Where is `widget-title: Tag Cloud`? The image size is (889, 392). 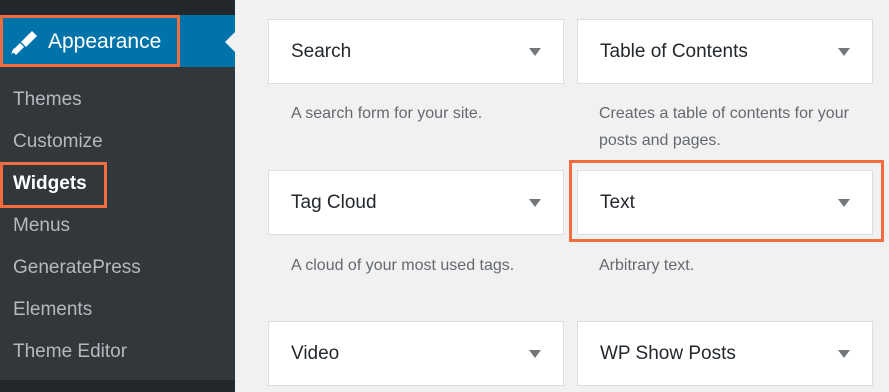 widget-title: Tag Cloud is located at coordinates (334, 202).